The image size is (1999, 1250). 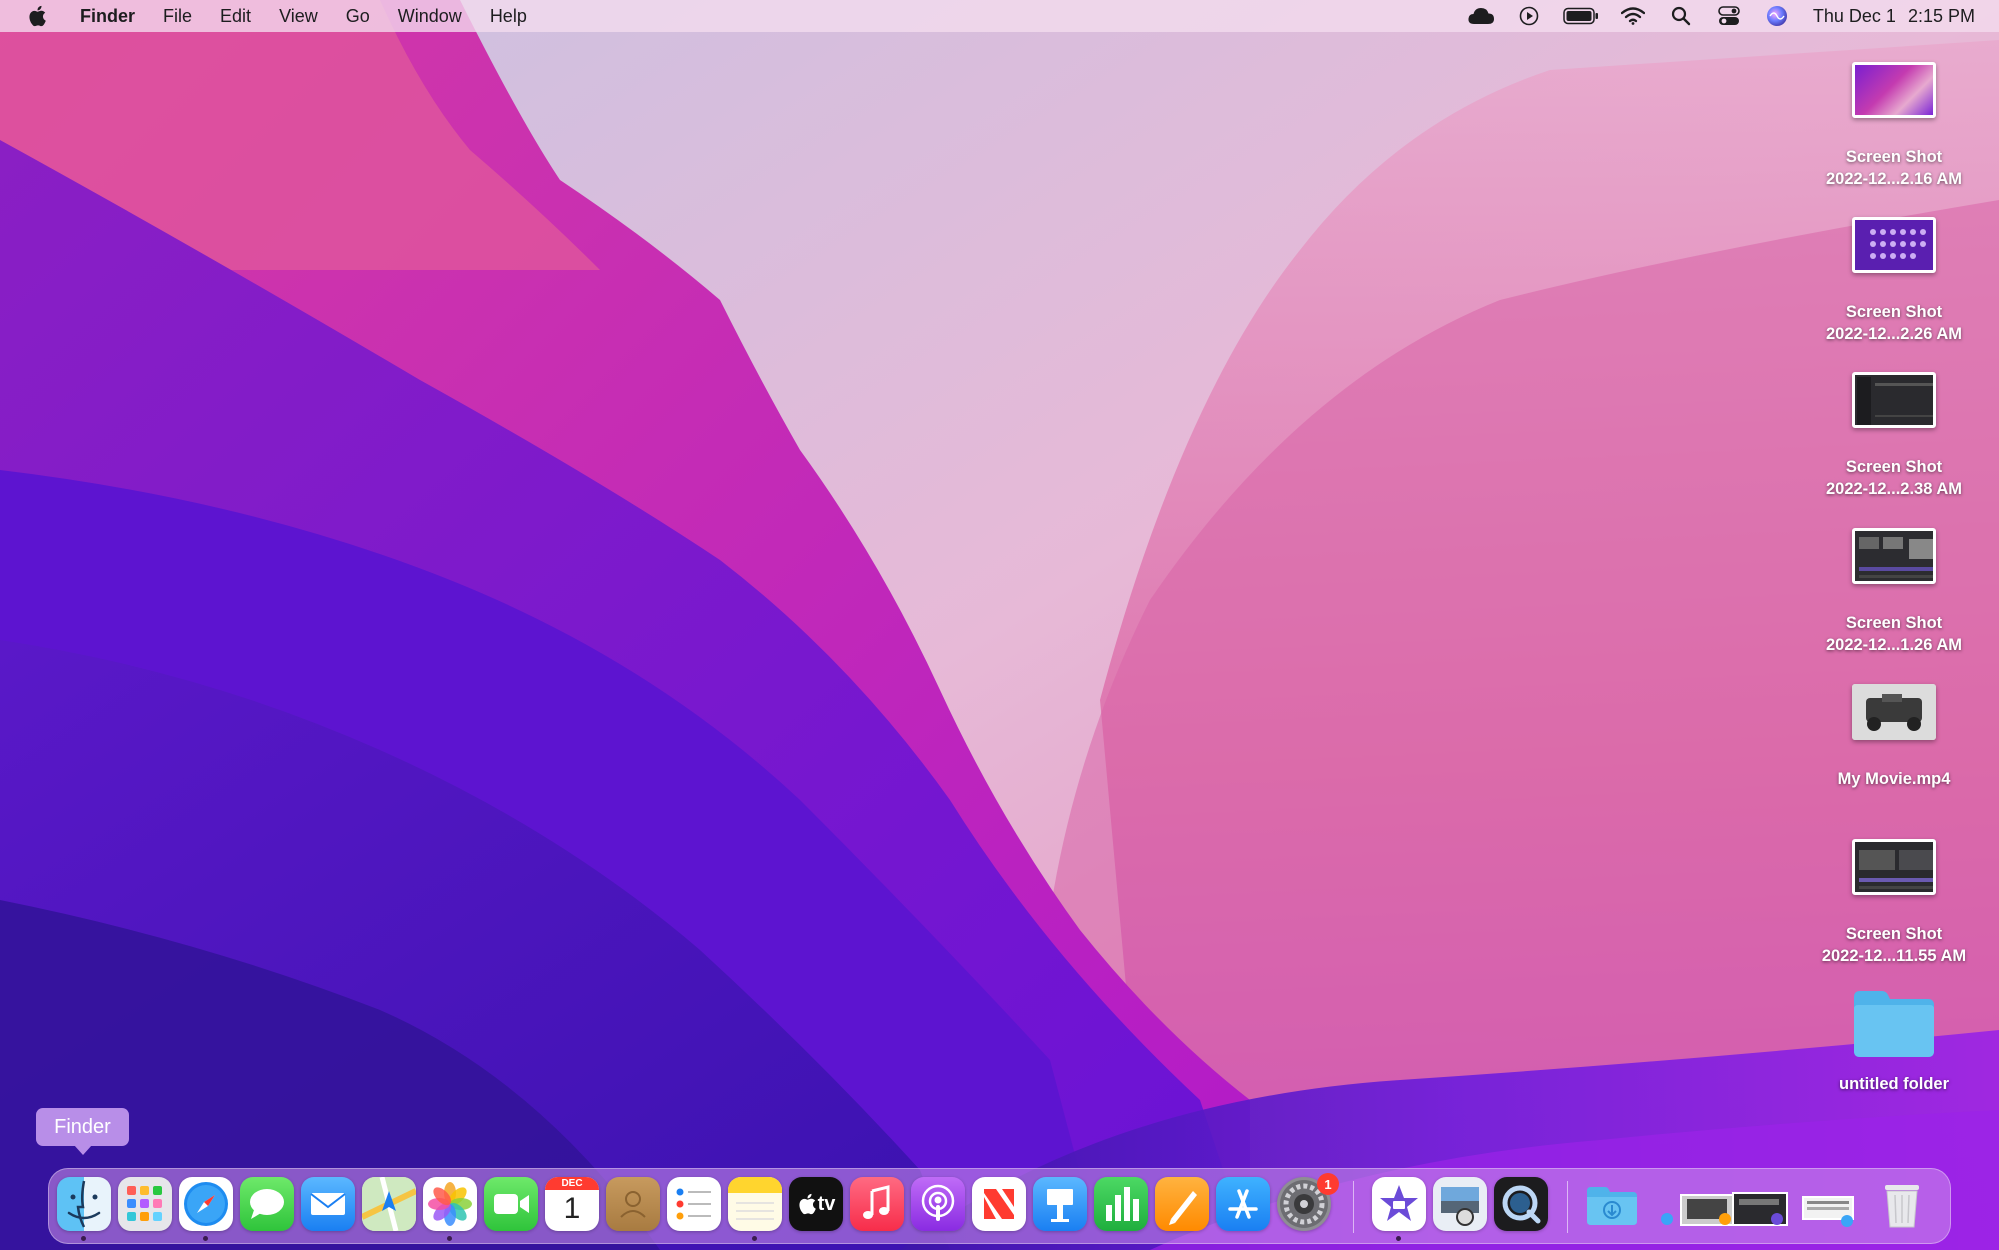 I want to click on desktop-file-label: Screen Shot 2022-12...1.26 AM, so click(x=1894, y=634).